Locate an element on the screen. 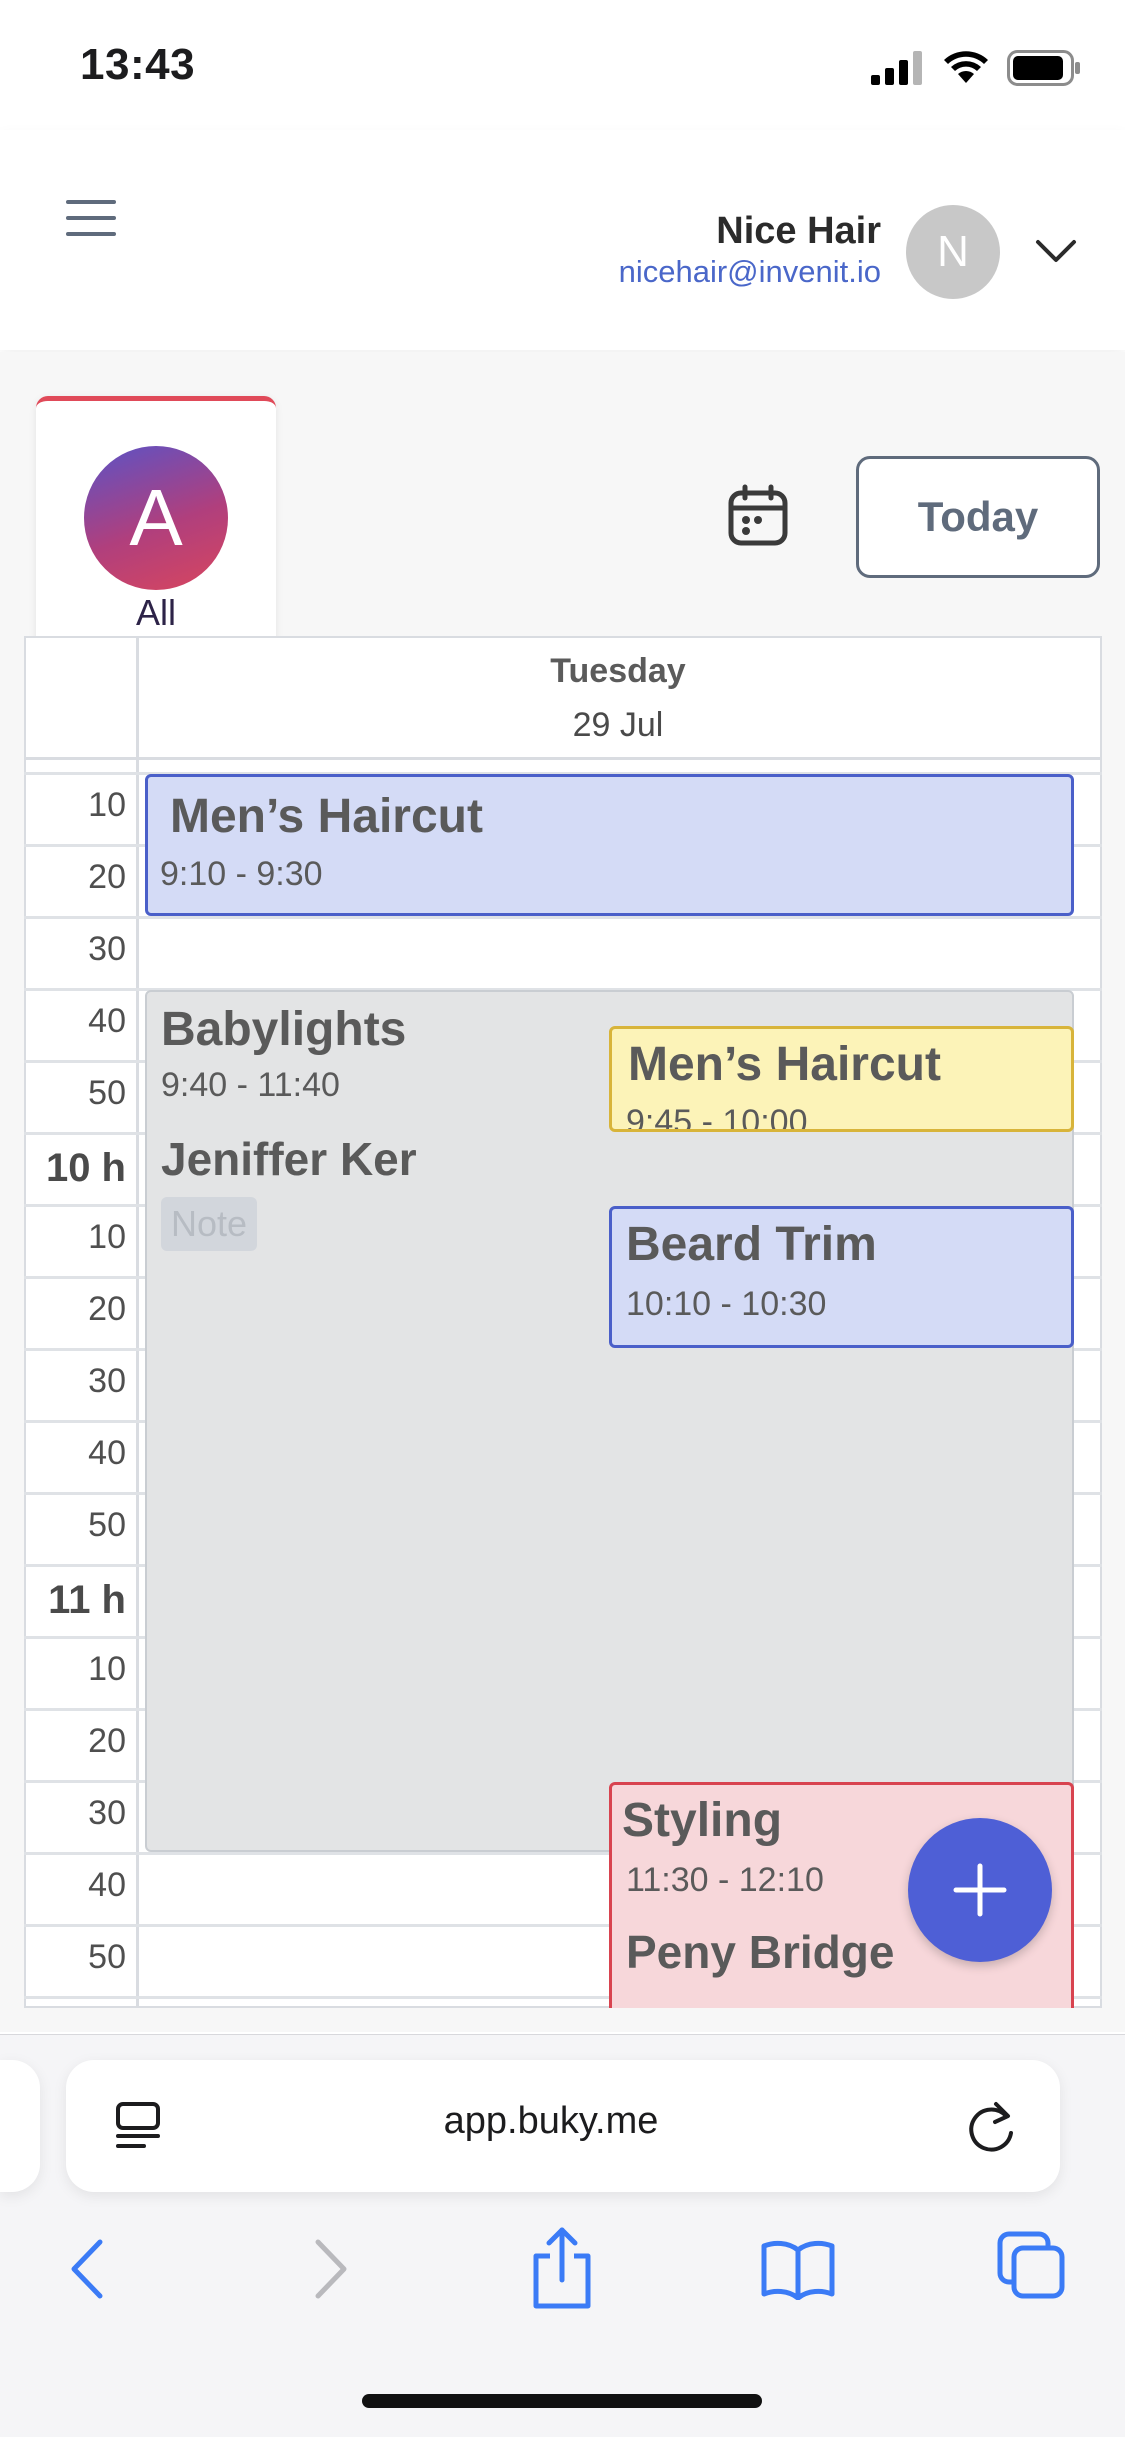 Image resolution: width=1125 pixels, height=2437 pixels. appointment-time: 9:40 - 11:40 is located at coordinates (250, 1085).